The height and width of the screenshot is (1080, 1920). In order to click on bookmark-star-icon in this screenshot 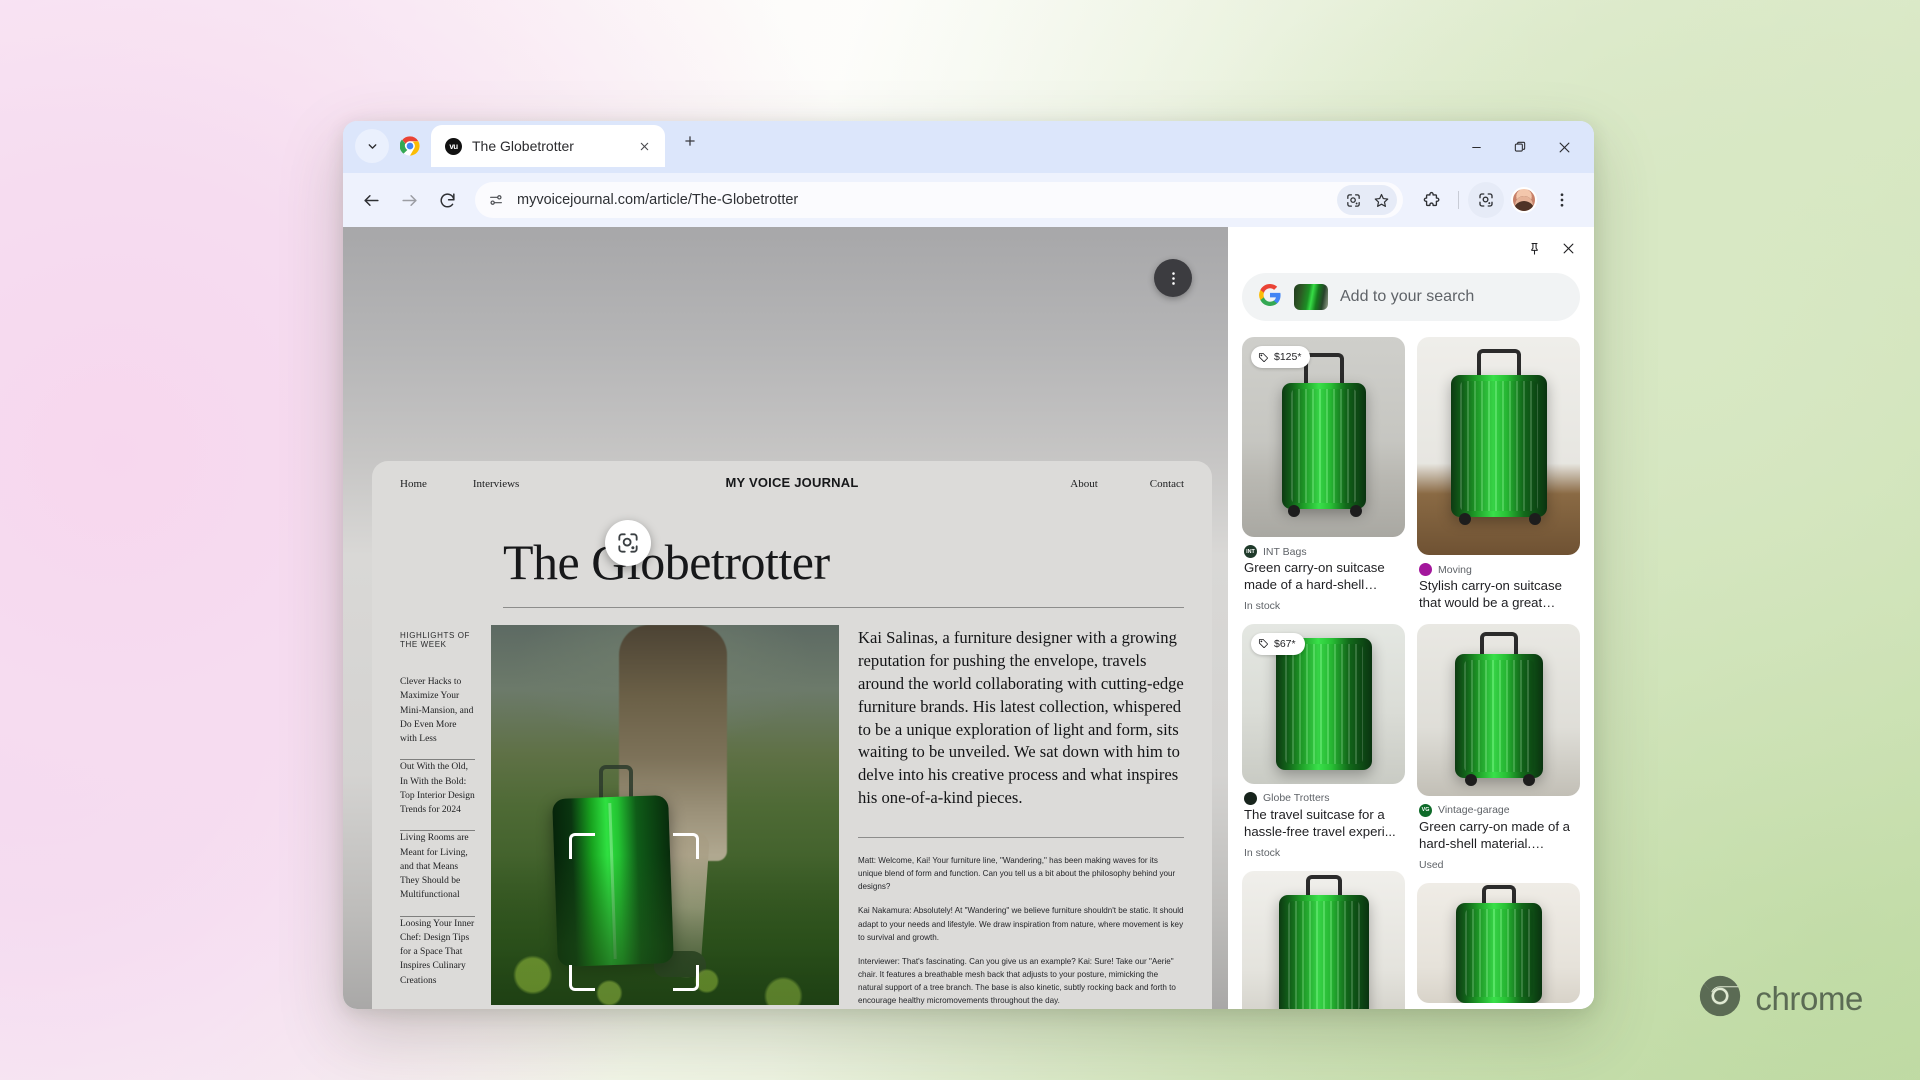, I will do `click(1381, 200)`.